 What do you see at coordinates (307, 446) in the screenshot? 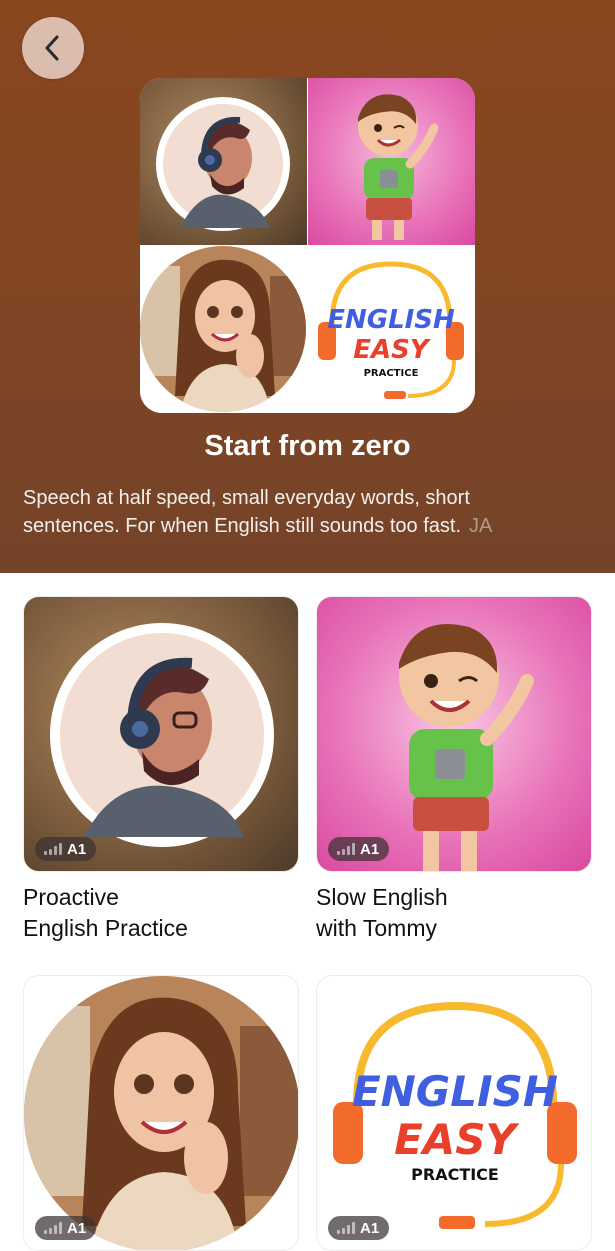
I see `page-title: Start from zero` at bounding box center [307, 446].